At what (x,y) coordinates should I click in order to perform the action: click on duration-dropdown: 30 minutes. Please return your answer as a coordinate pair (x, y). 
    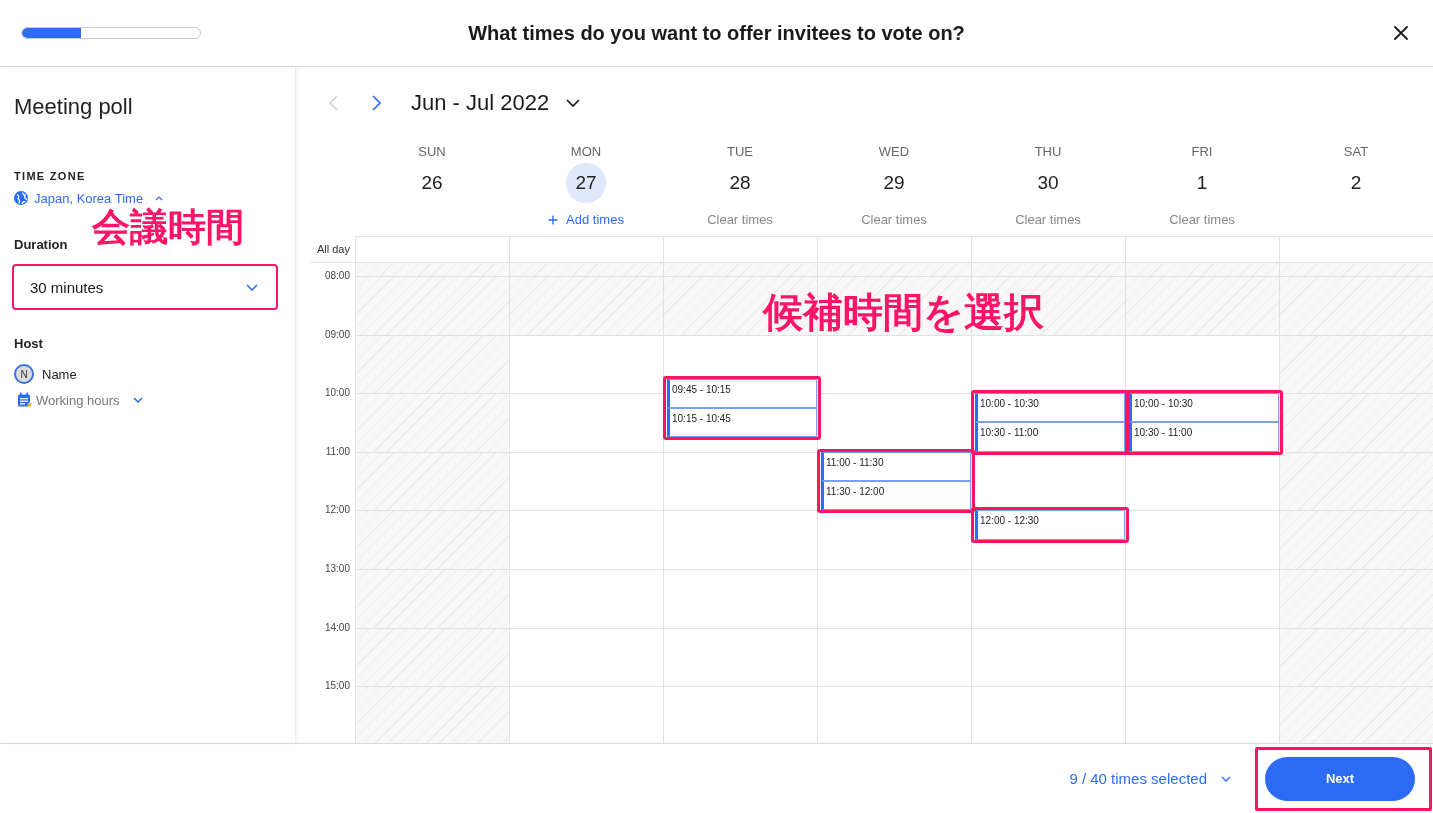
    Looking at the image, I should click on (145, 287).